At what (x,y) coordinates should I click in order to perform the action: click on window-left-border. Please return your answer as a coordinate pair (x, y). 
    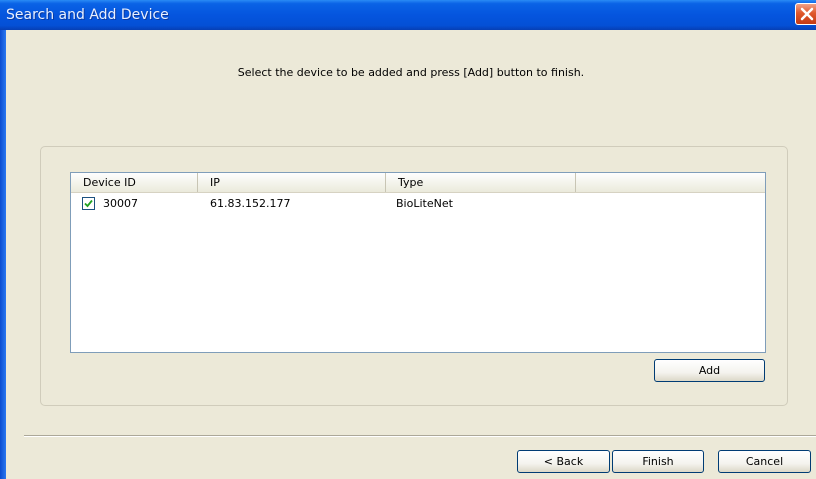
    Looking at the image, I should click on (3, 254).